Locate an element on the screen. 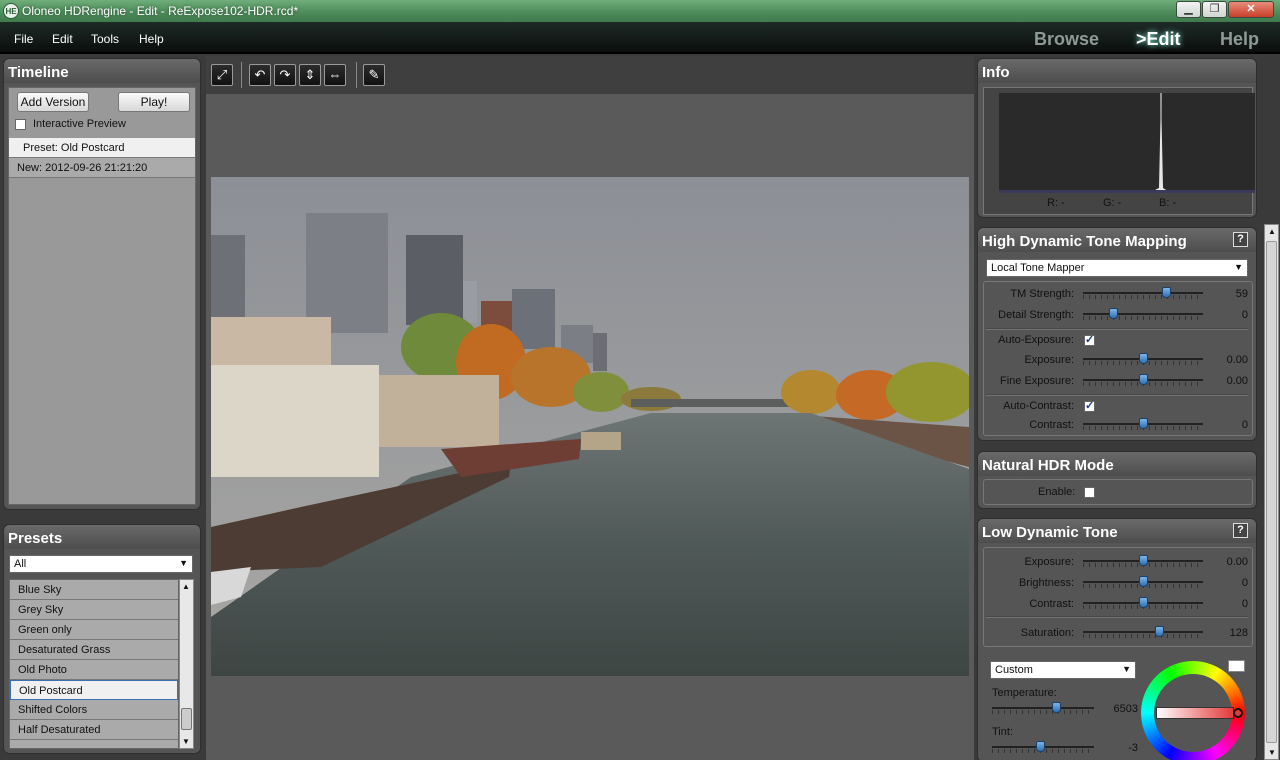 This screenshot has height=760, width=1280. slider-ticks is located at coordinates (1143, 318).